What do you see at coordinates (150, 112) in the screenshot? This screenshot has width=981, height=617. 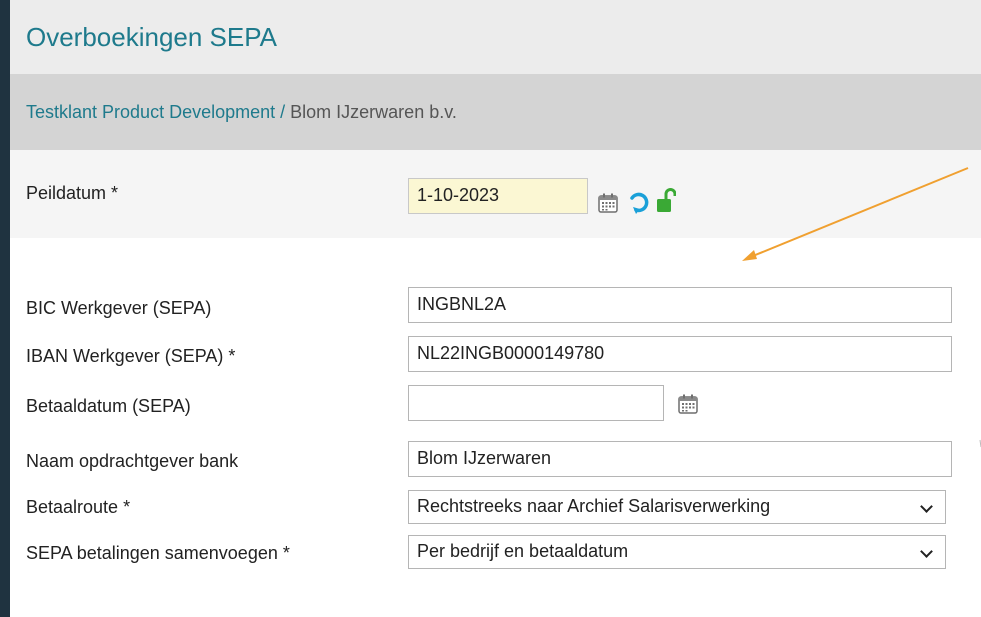 I see `breadcrumb-link-client: Testklant Product Development` at bounding box center [150, 112].